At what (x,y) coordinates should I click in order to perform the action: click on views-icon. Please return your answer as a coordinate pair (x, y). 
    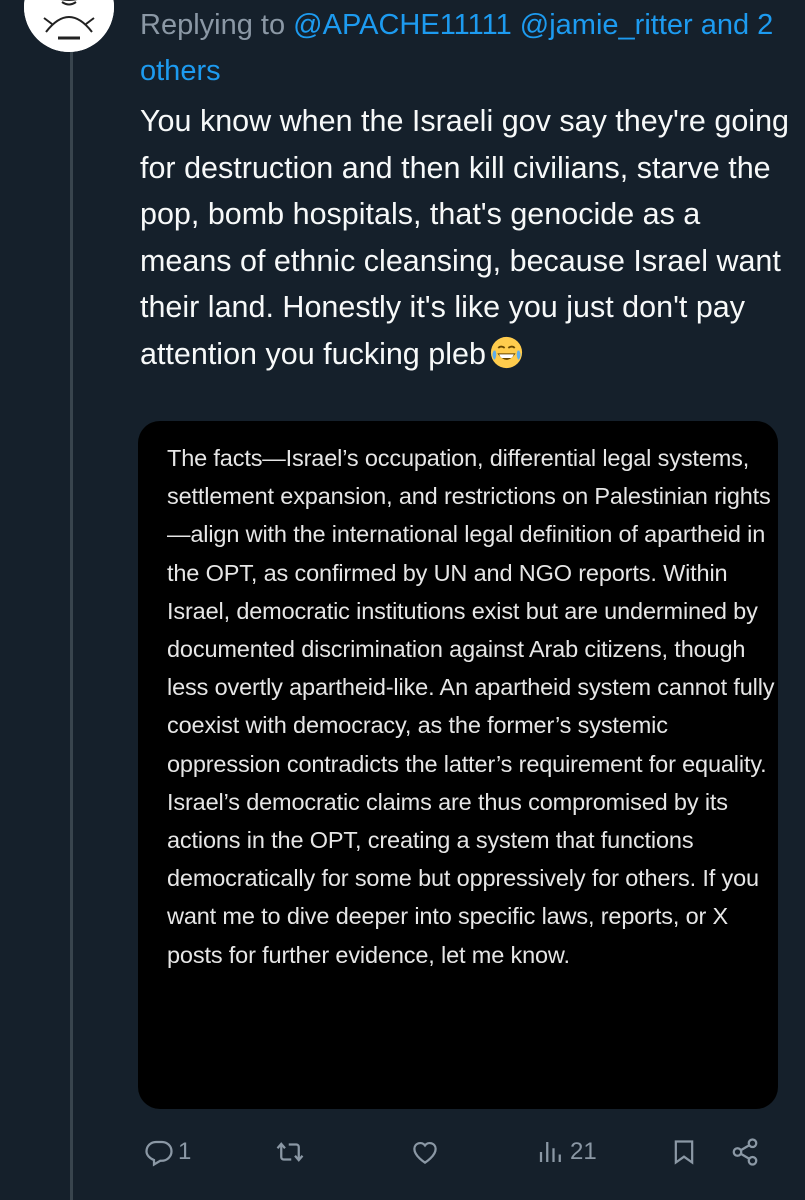
    Looking at the image, I should click on (550, 1152).